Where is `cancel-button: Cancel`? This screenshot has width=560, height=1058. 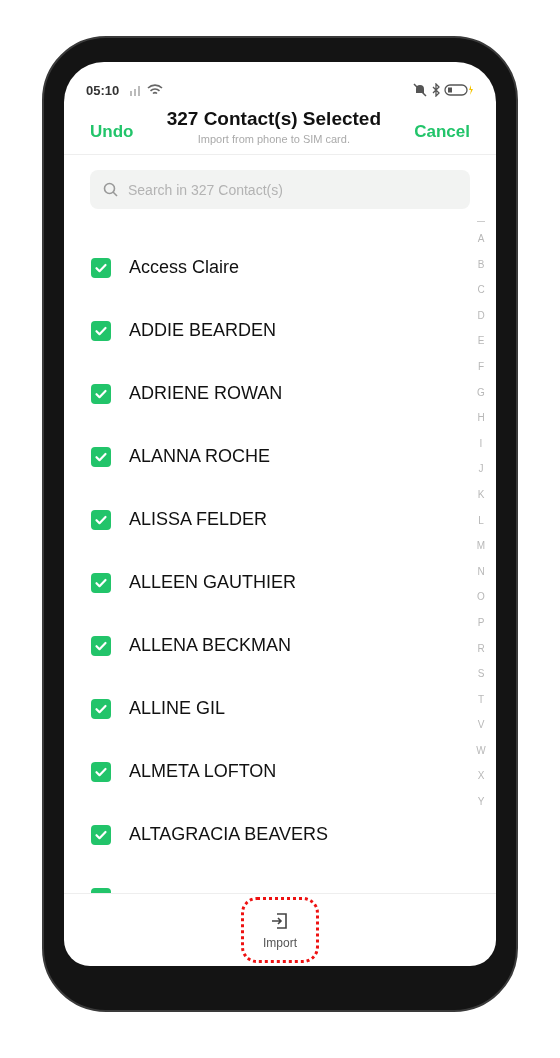
cancel-button: Cancel is located at coordinates (442, 132).